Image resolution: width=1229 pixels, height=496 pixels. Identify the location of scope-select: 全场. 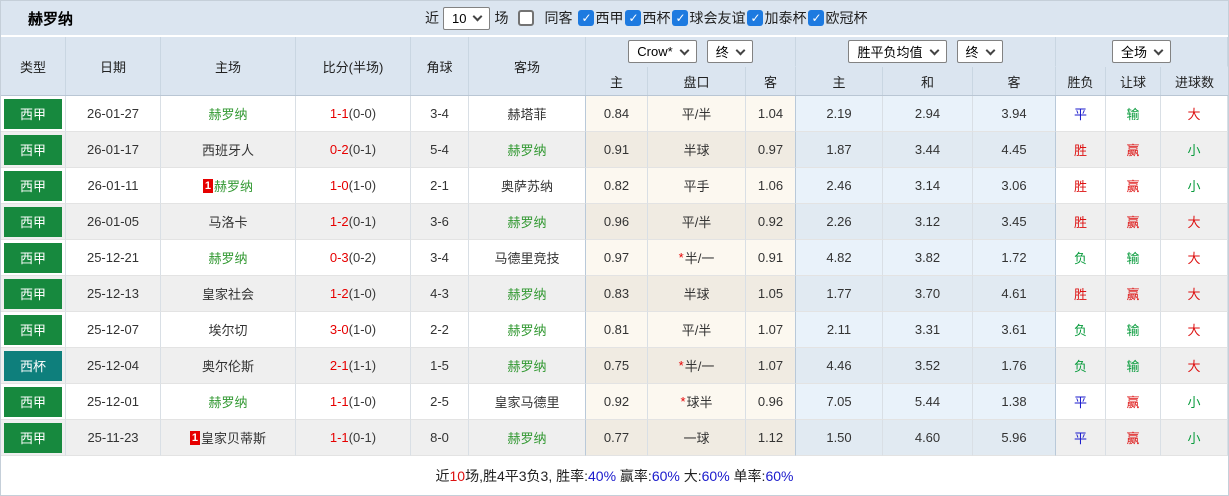
(1141, 51).